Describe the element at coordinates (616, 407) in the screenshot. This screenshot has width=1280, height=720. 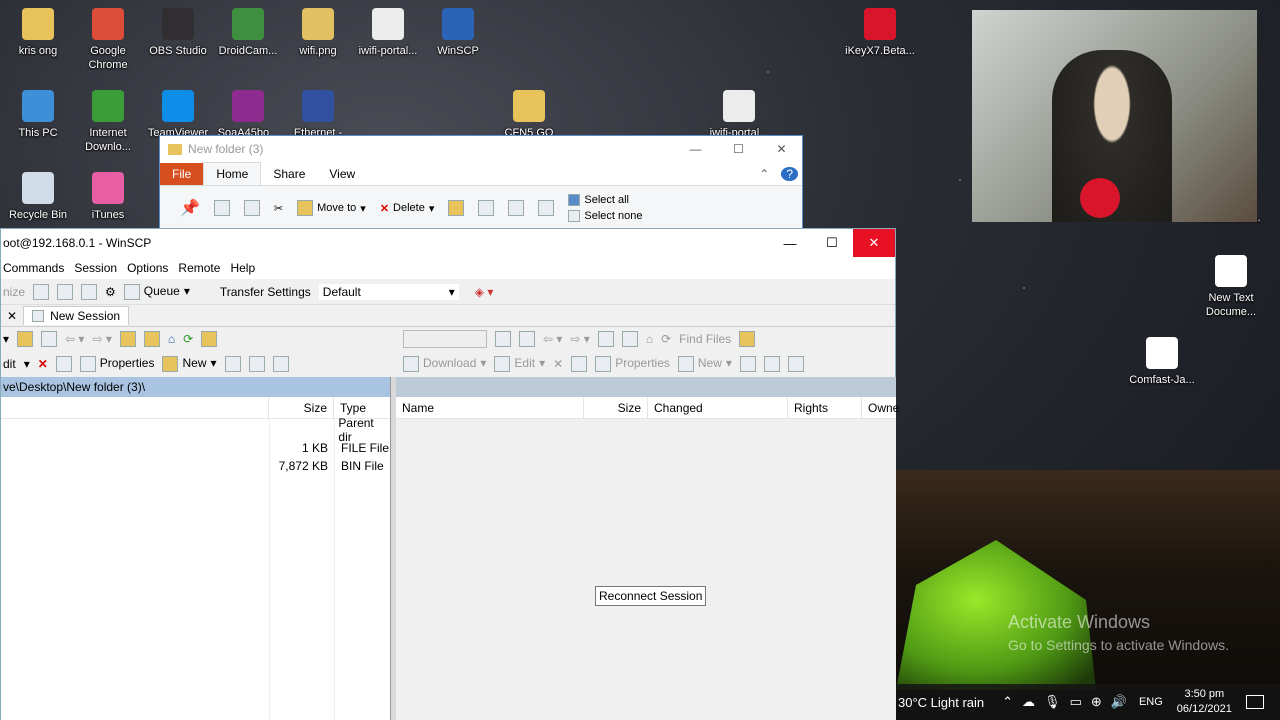
I see `remote-col-size: Size` at that location.